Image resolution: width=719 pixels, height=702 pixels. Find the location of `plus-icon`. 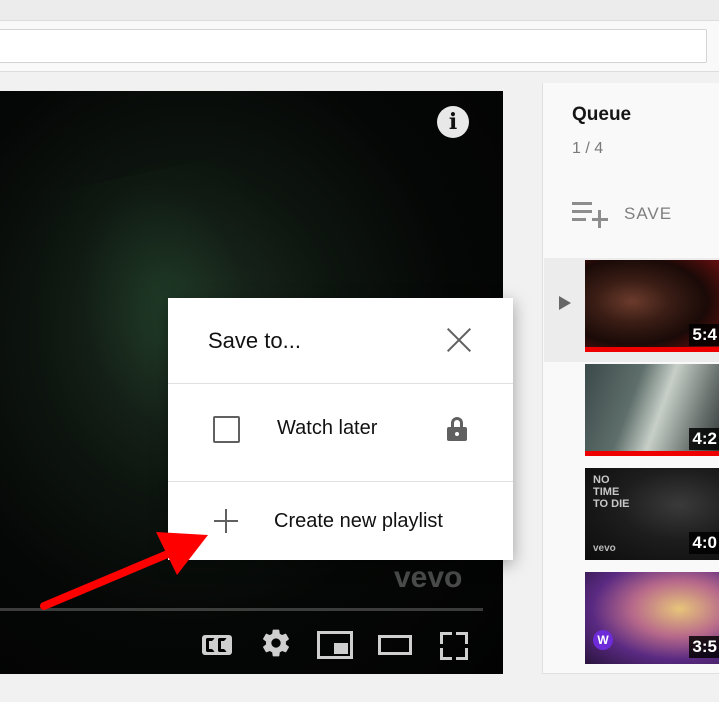

plus-icon is located at coordinates (226, 521).